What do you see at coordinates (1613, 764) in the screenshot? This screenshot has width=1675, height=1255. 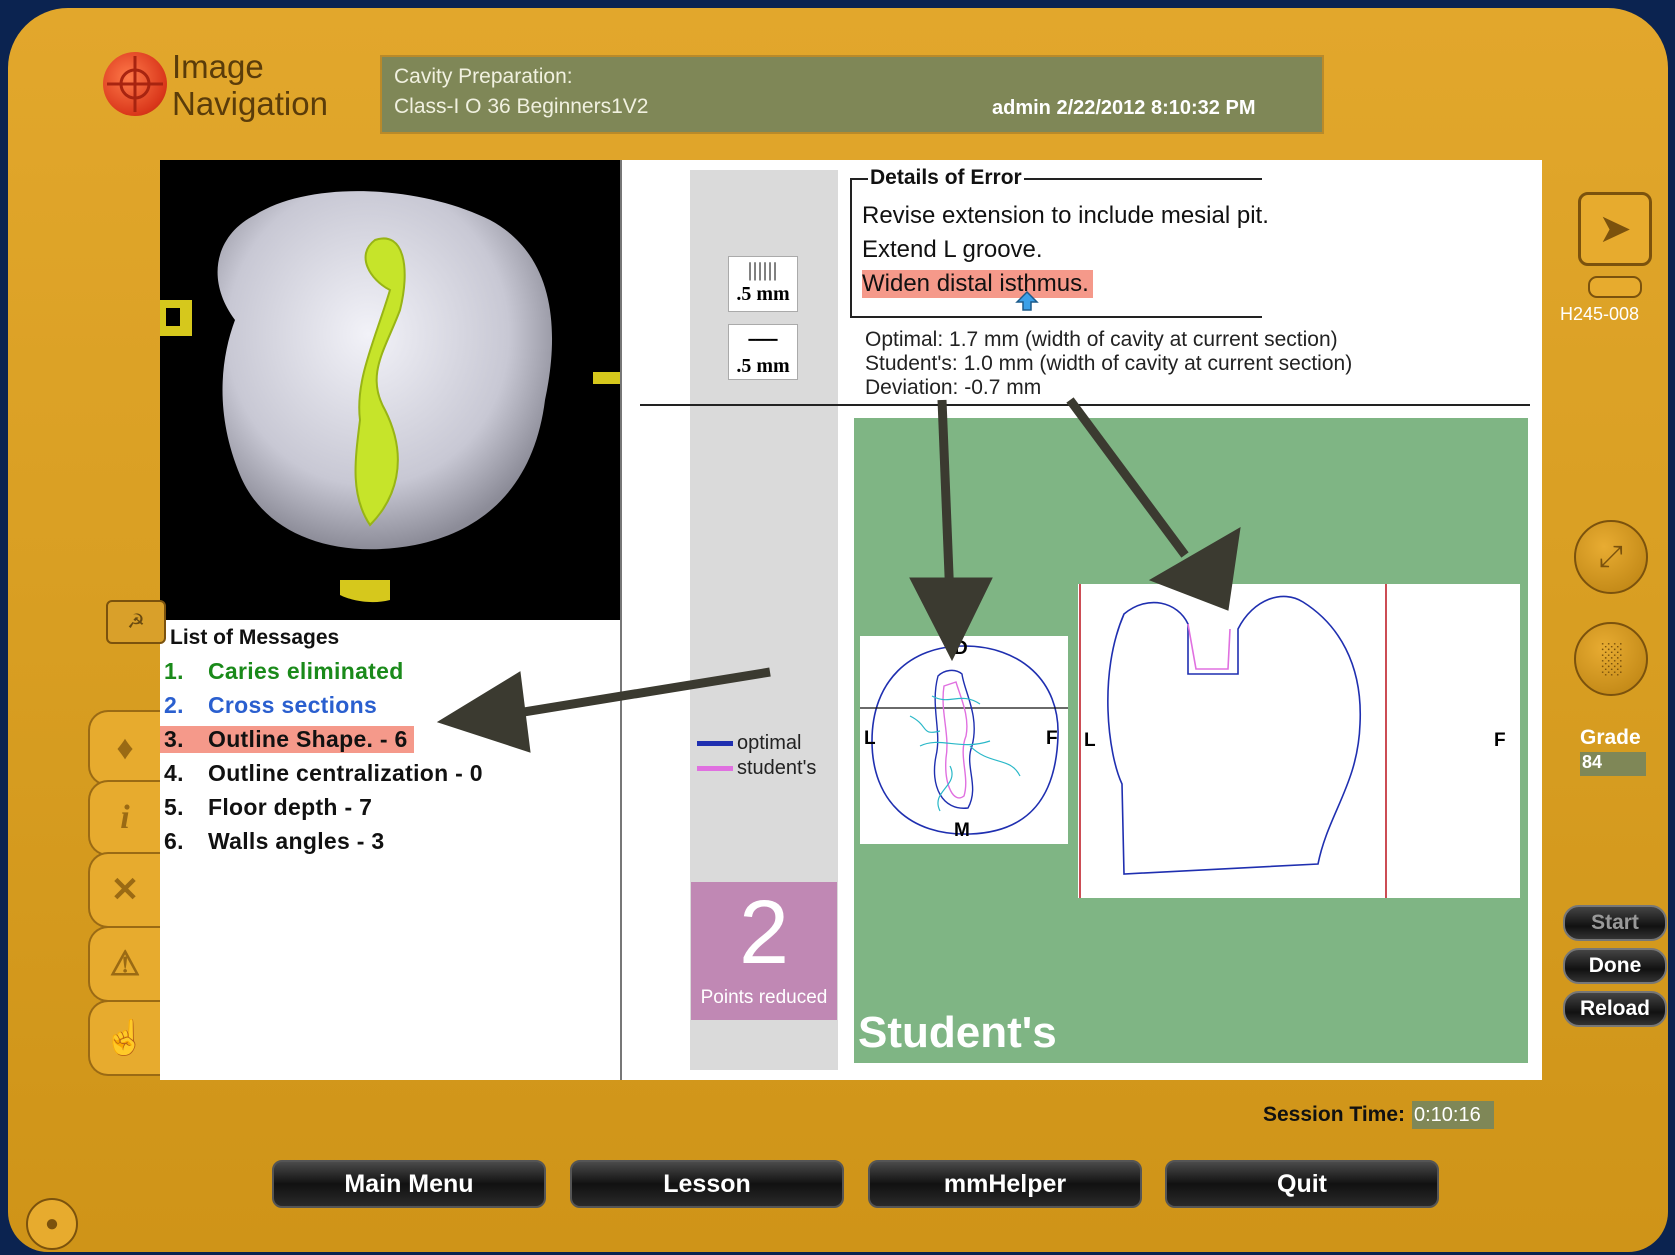 I see `grade-value: 84` at bounding box center [1613, 764].